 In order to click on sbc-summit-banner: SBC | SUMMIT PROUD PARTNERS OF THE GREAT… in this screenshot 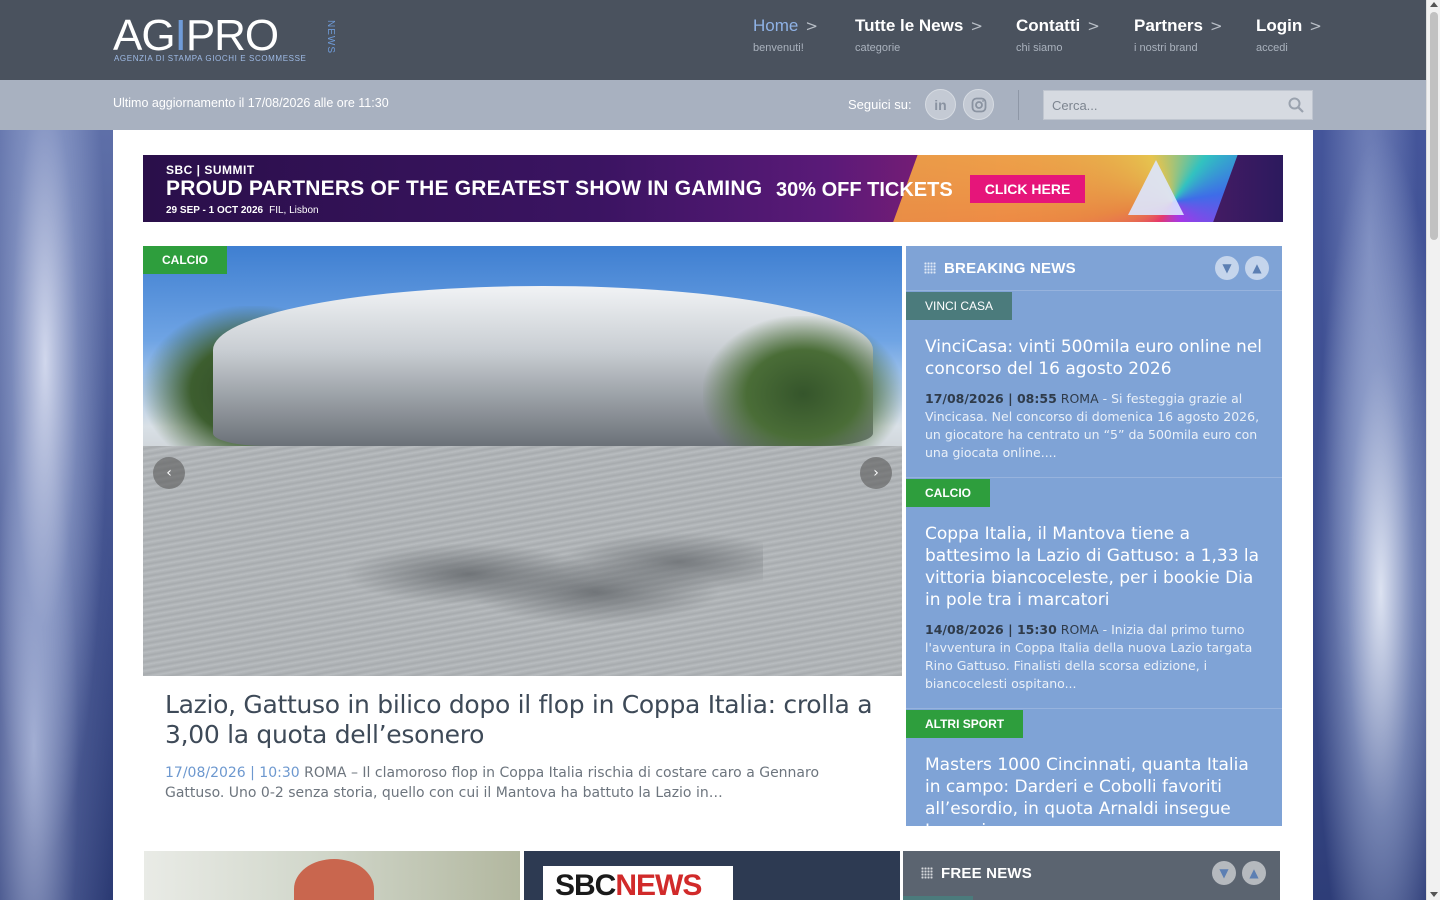, I will do `click(713, 188)`.